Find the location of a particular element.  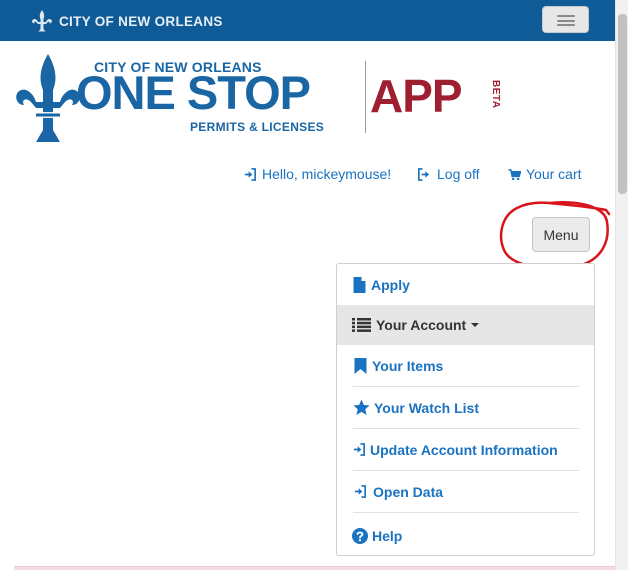

log-off-link: Log off is located at coordinates (448, 174).